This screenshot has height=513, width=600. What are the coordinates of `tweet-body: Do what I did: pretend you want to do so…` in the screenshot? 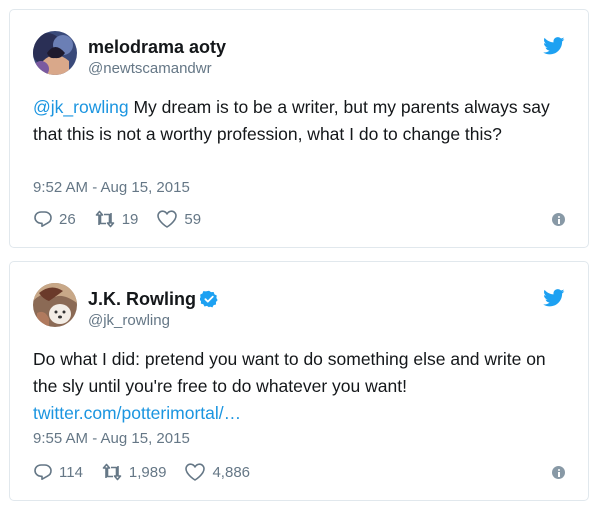 It's located at (289, 372).